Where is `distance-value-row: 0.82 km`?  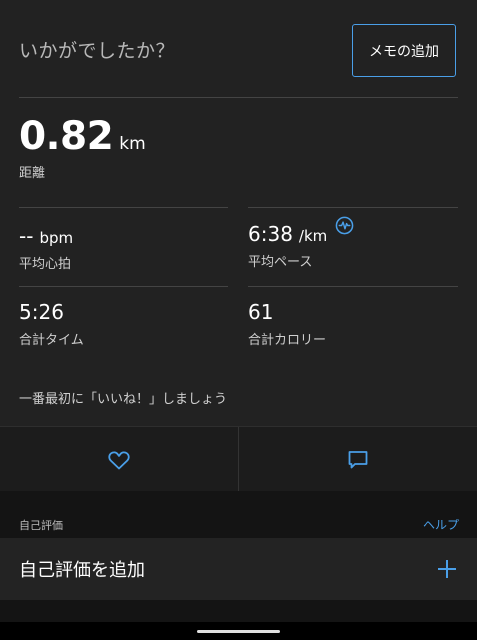 distance-value-row: 0.82 km is located at coordinates (82, 136).